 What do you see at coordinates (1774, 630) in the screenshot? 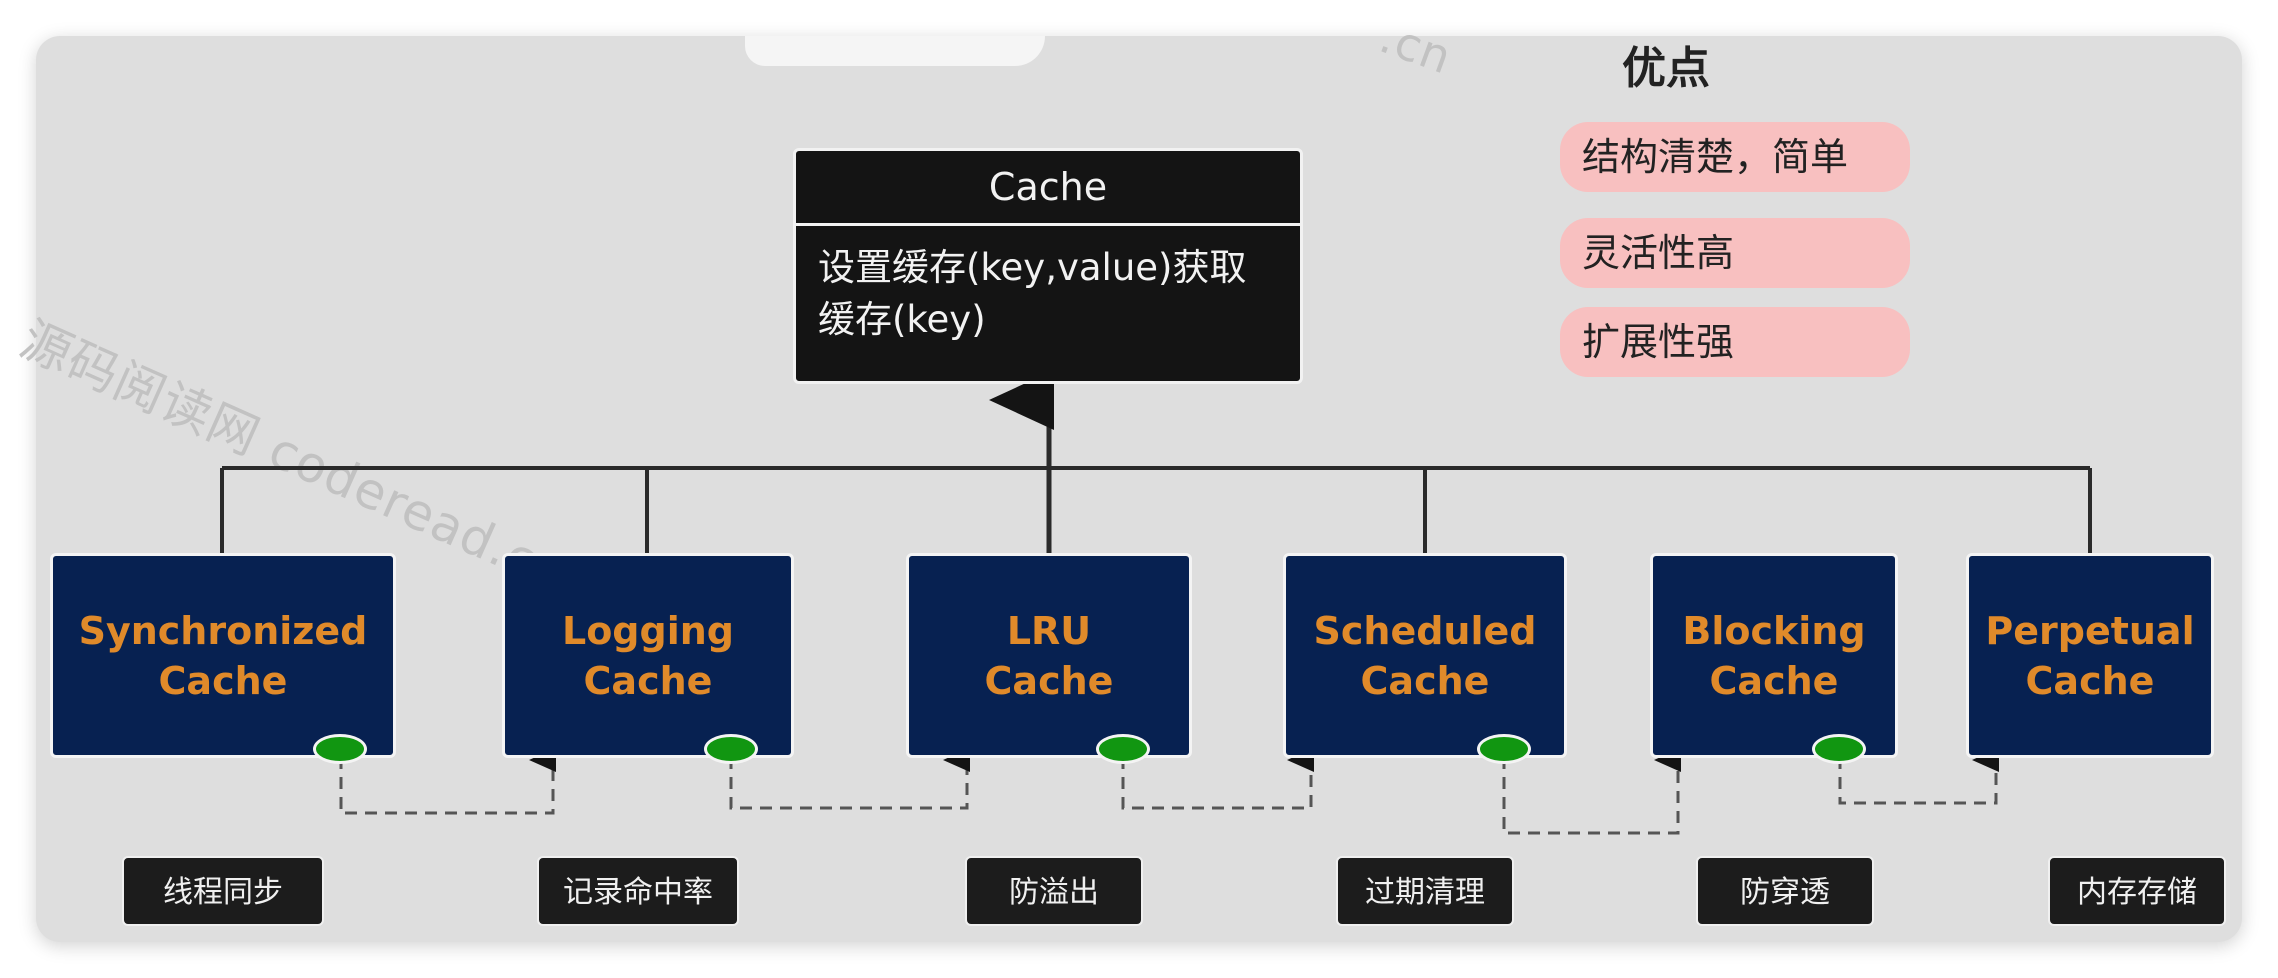
I see `impl-name-line: Blocking` at bounding box center [1774, 630].